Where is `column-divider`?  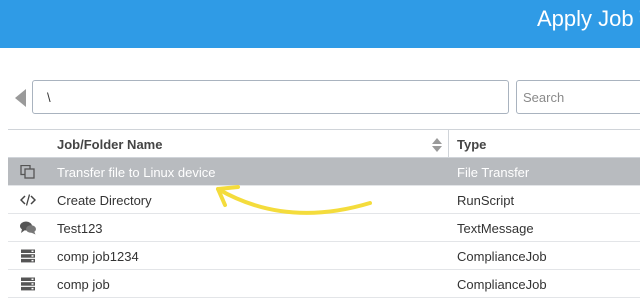 column-divider is located at coordinates (448, 144).